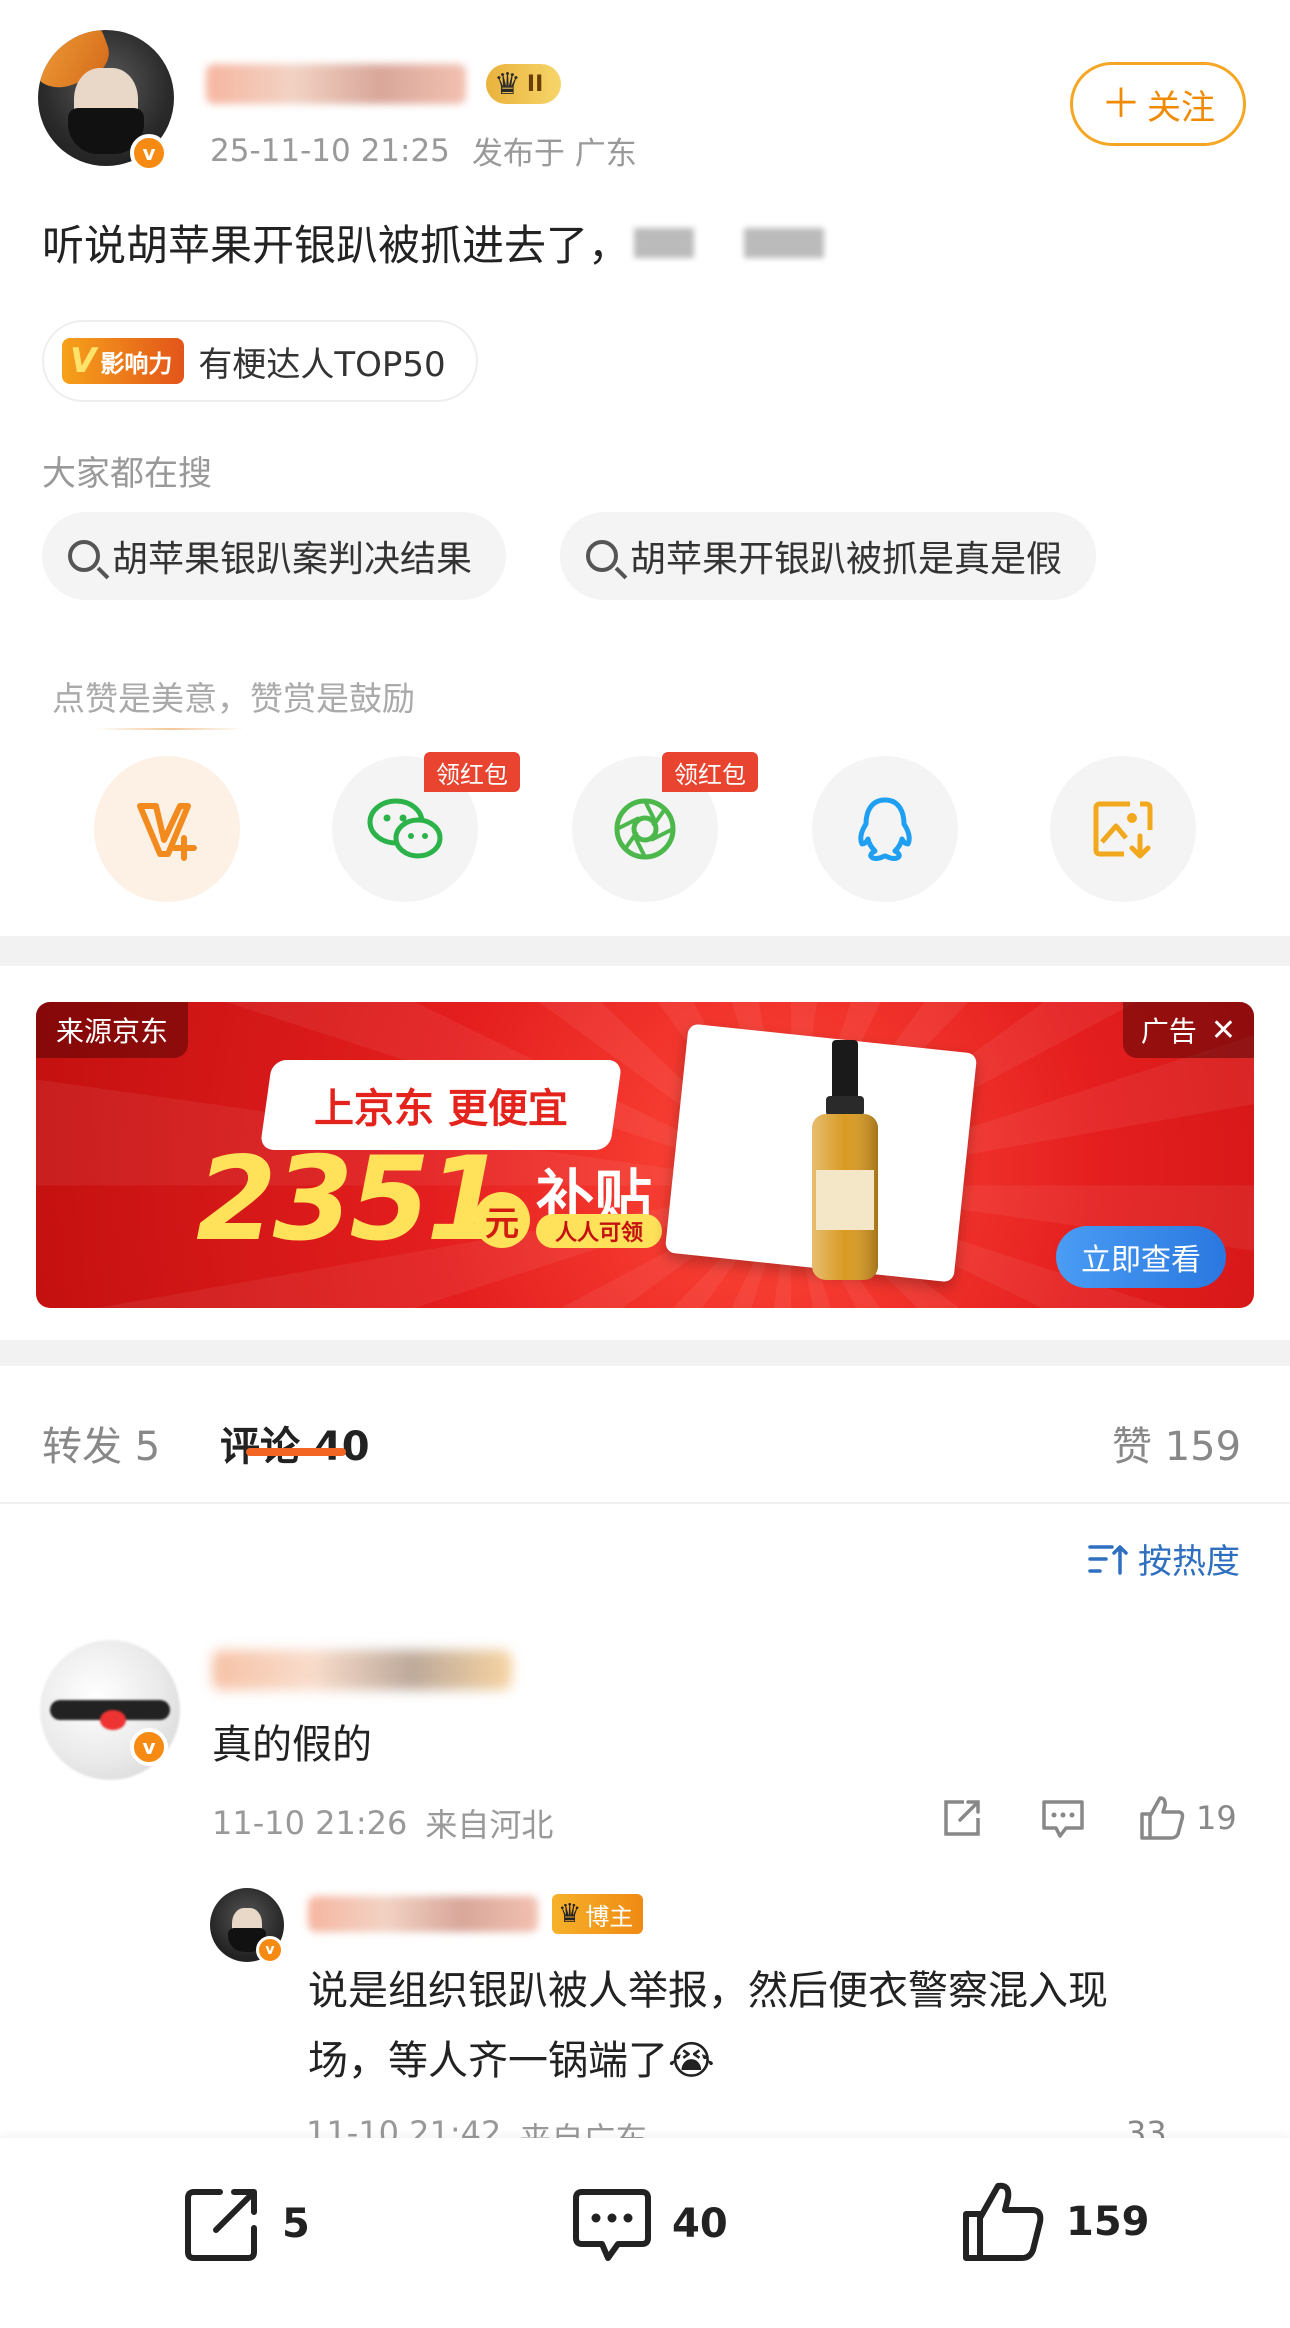 This screenshot has height=2328, width=1290. I want to click on post-meta: 25-11-10 21:25 发布于 广东, so click(423, 150).